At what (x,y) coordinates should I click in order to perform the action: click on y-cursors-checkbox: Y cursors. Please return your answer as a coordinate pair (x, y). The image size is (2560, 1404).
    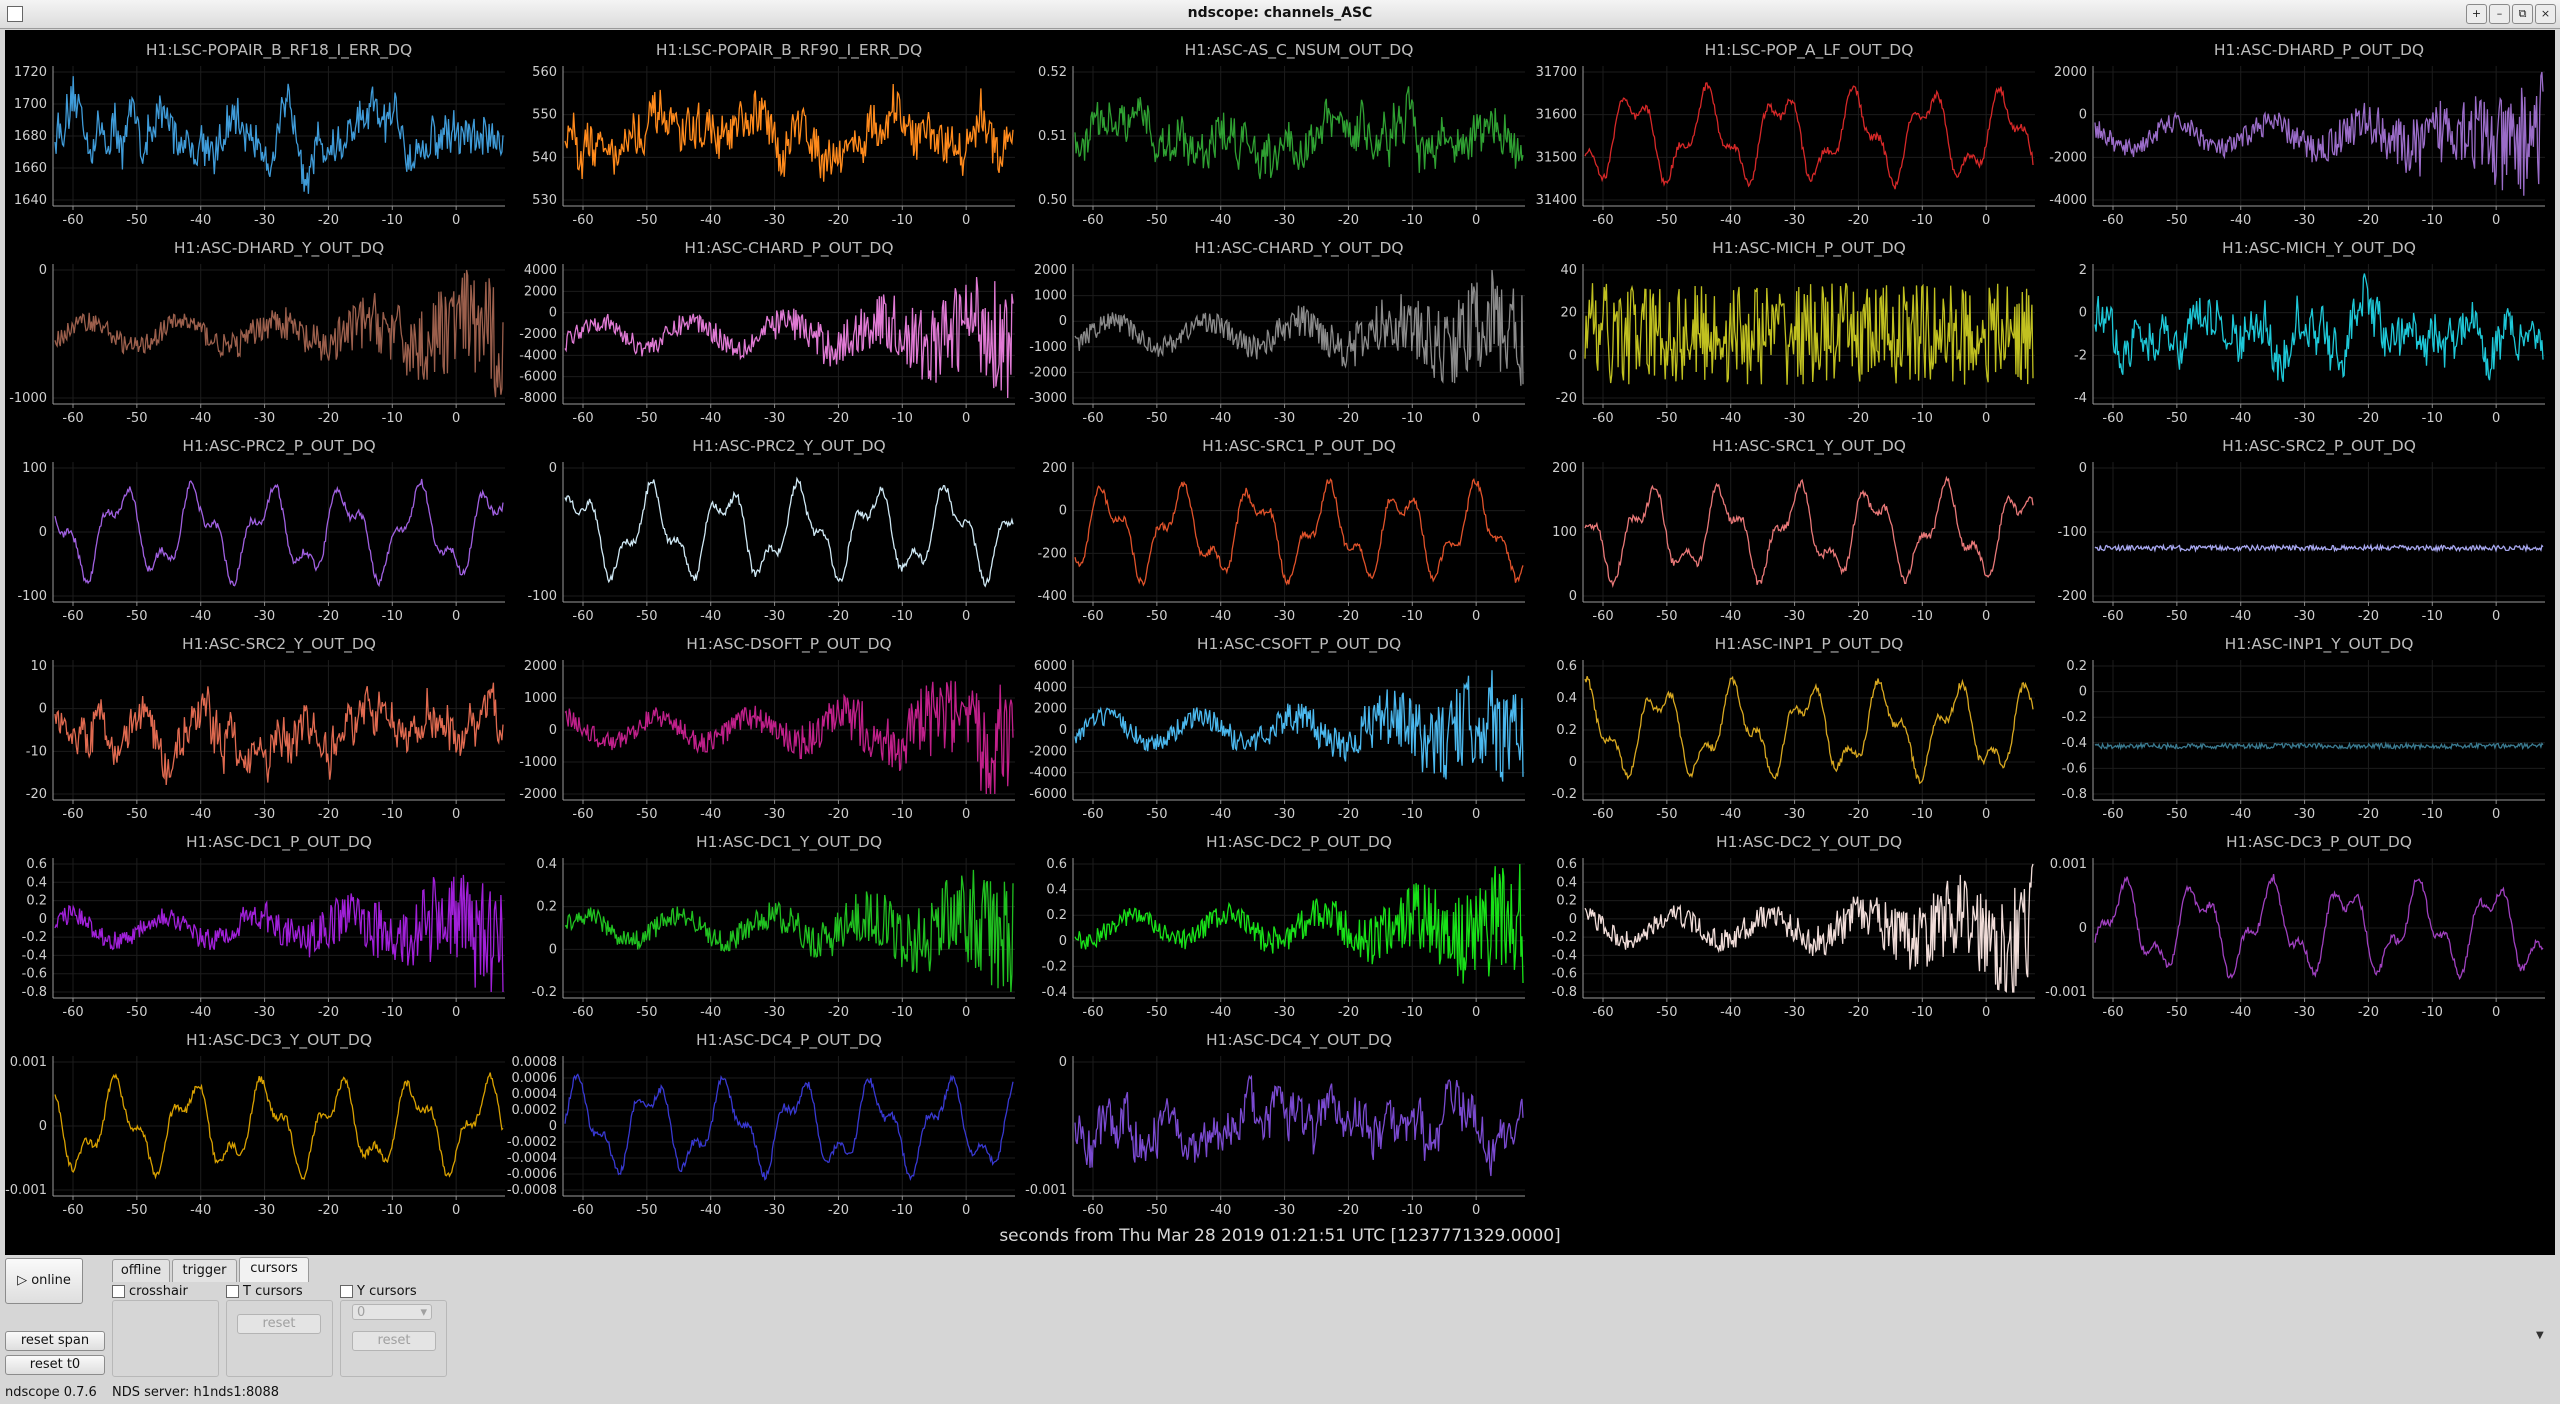
    Looking at the image, I should click on (378, 1291).